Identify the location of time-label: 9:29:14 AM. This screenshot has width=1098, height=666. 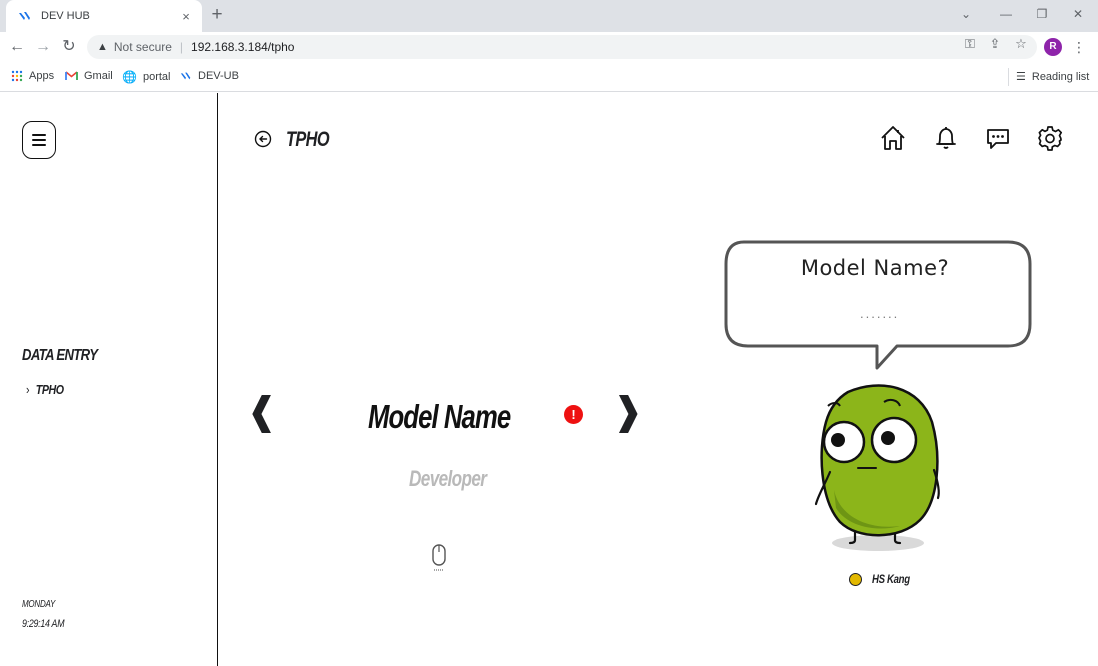
(43, 624).